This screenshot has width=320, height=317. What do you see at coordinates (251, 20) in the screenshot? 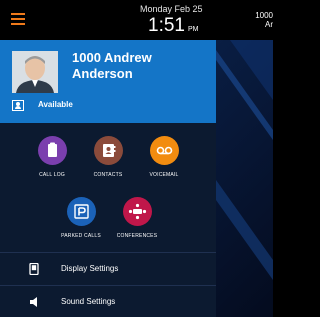
I see `line-indicator: 1000 Ar` at bounding box center [251, 20].